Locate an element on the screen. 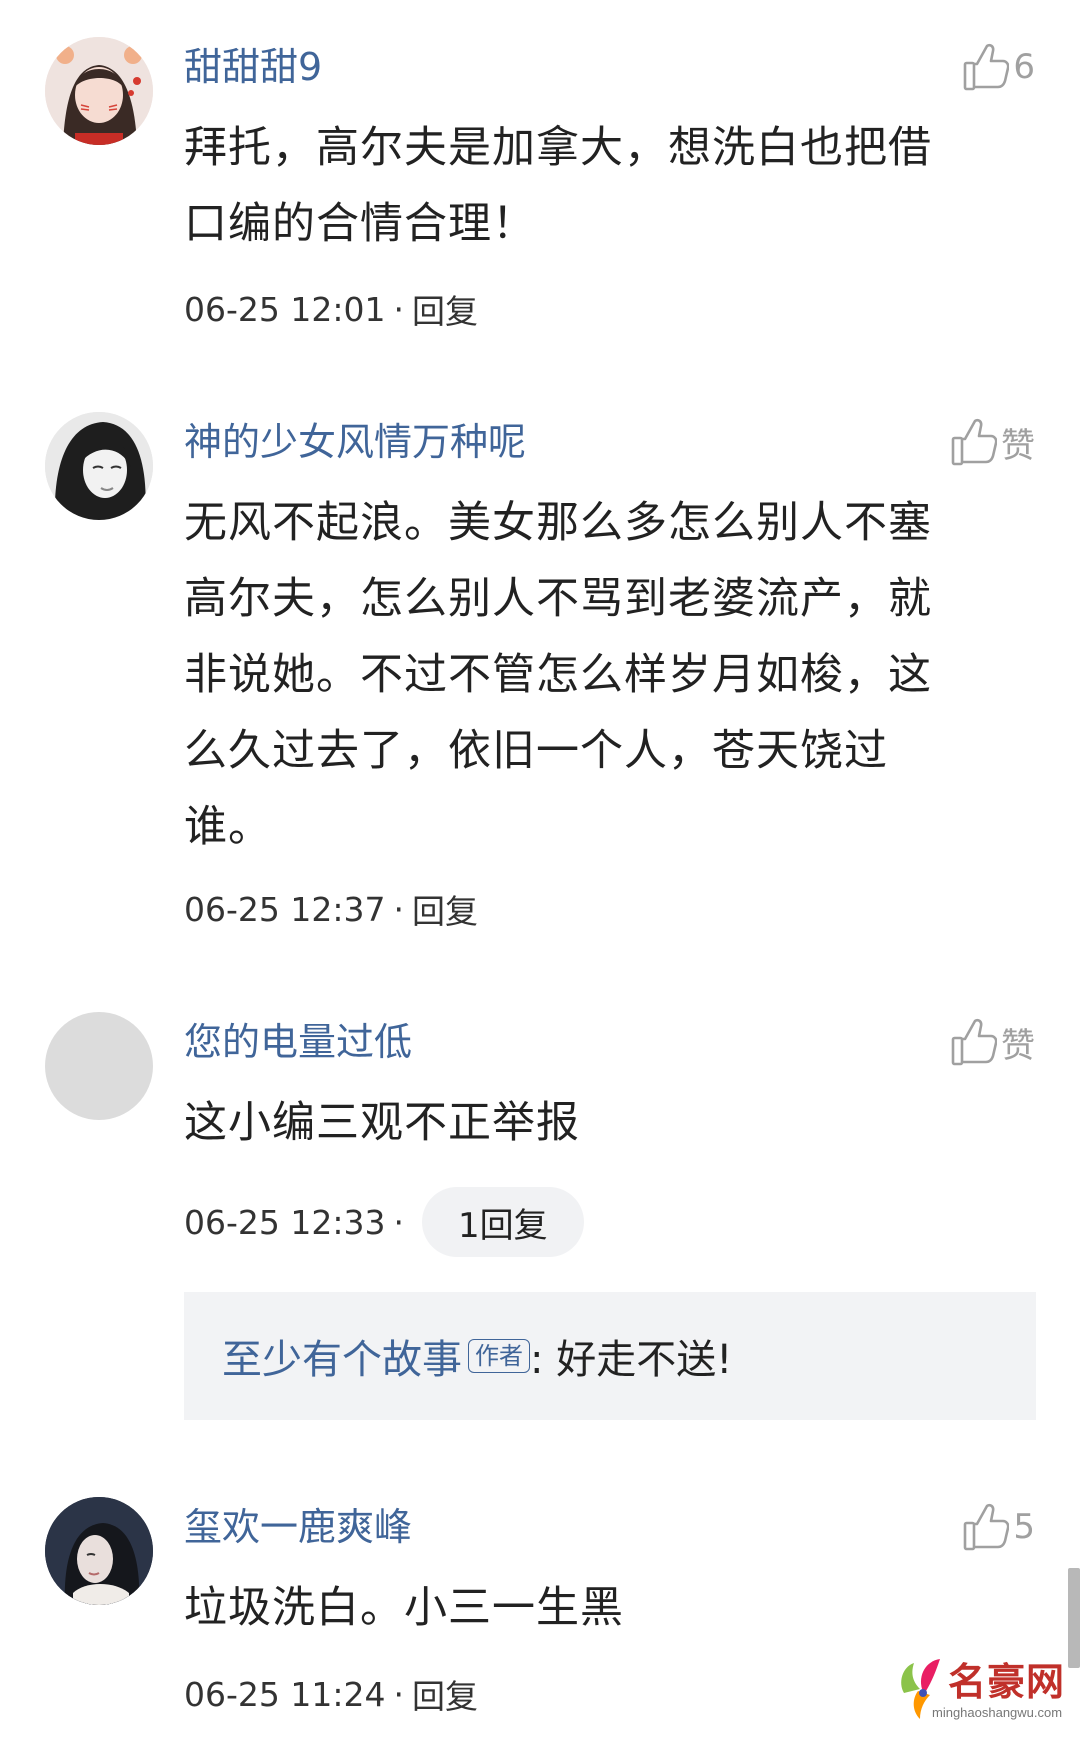  comment-text: 这小编三观不正举报 is located at coordinates (594, 1123).